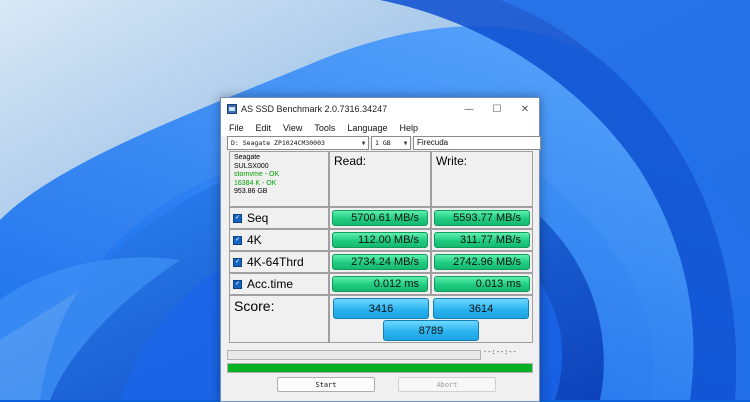 This screenshot has height=402, width=750. I want to click on info-model: SULSX000, so click(251, 166).